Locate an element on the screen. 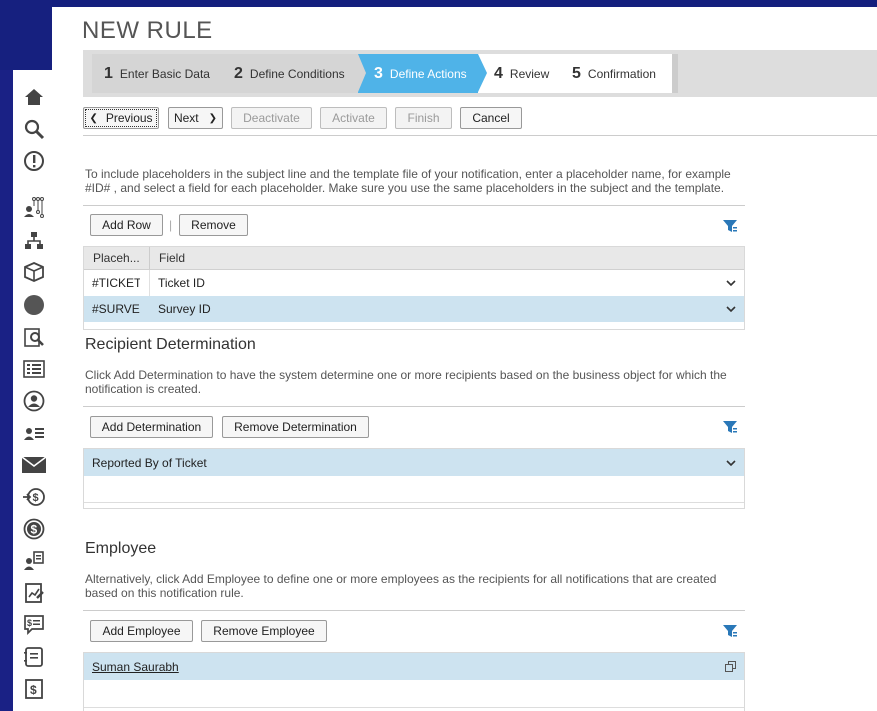 This screenshot has height=711, width=877. previous-label: Previous is located at coordinates (129, 118).